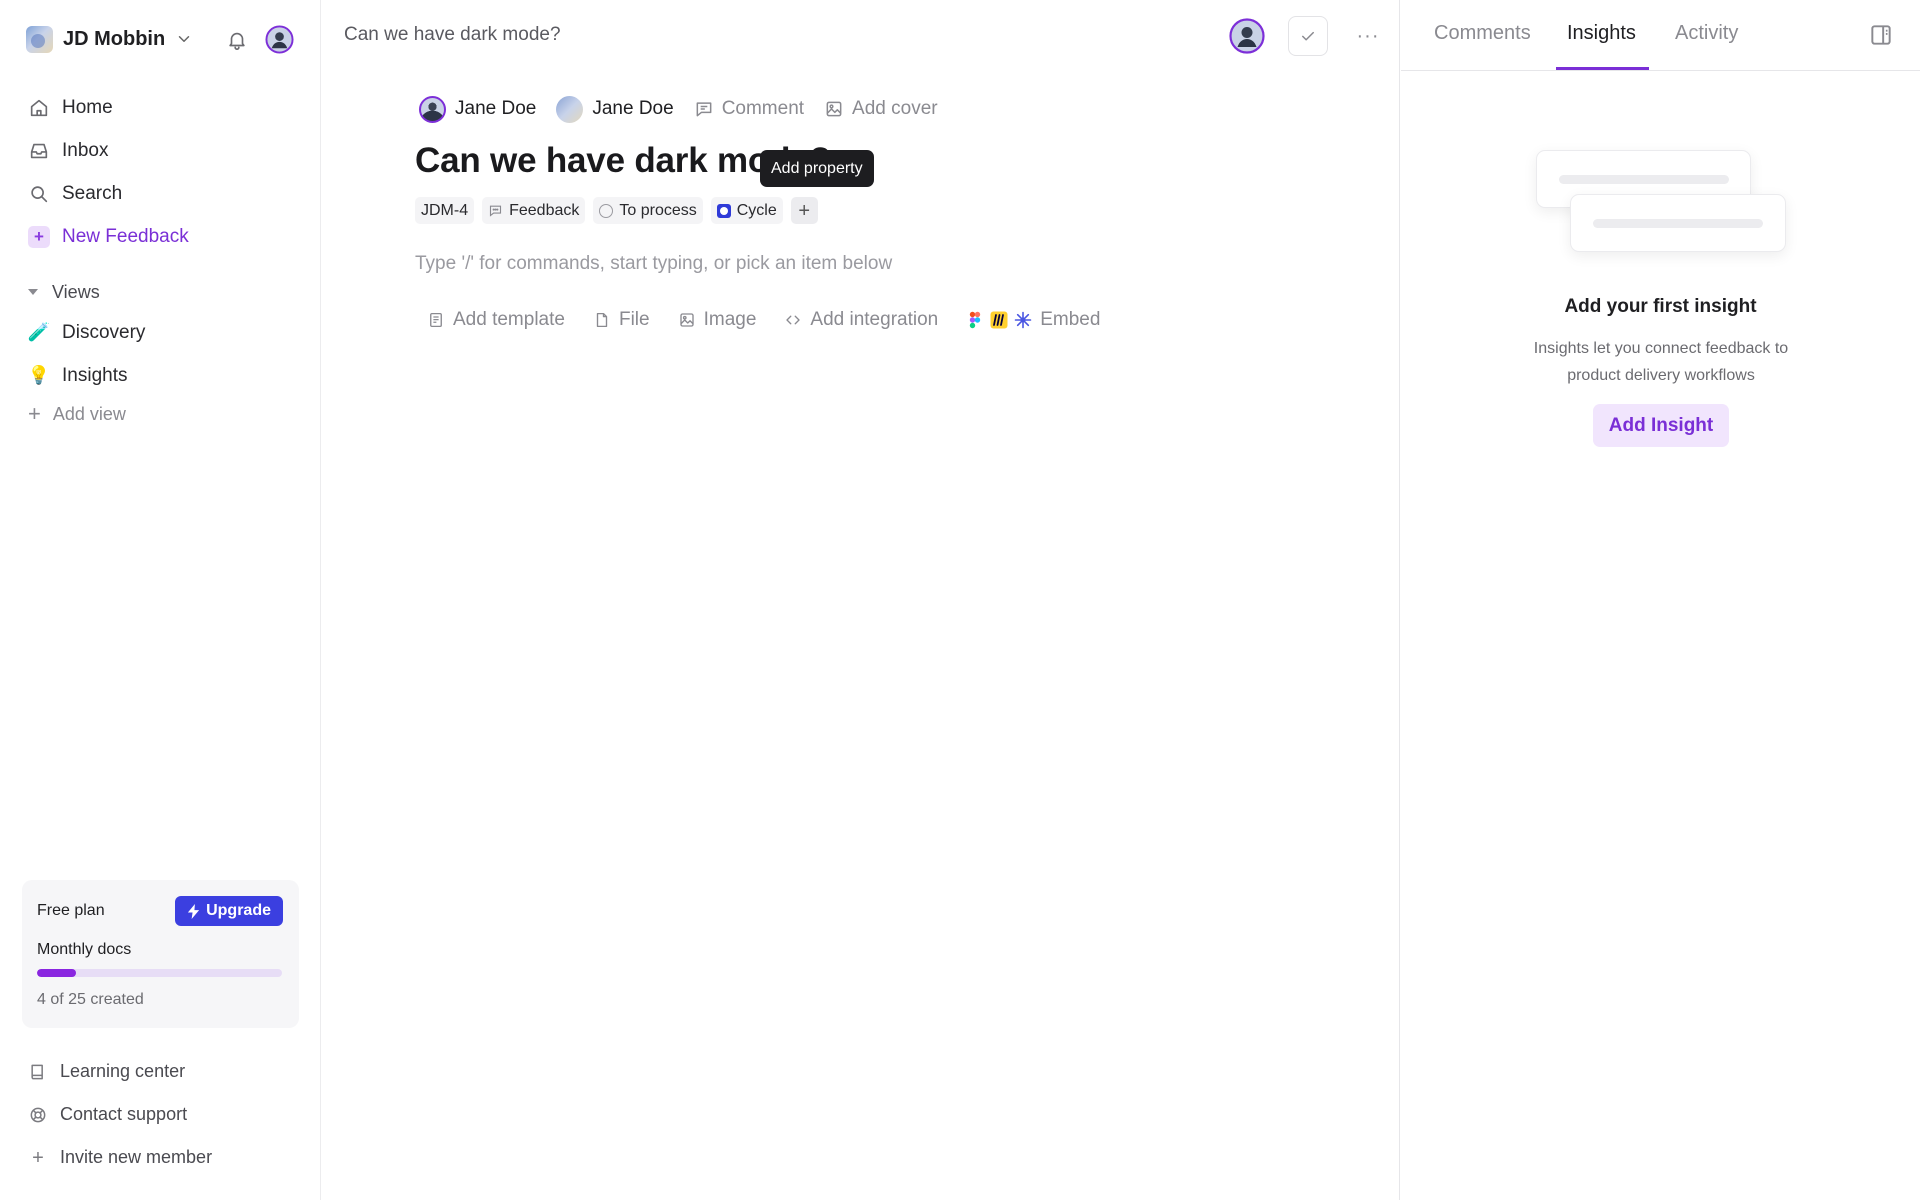 Image resolution: width=1920 pixels, height=1200 pixels. What do you see at coordinates (159, 375) in the screenshot?
I see `view-item-insights: 💡 Insights` at bounding box center [159, 375].